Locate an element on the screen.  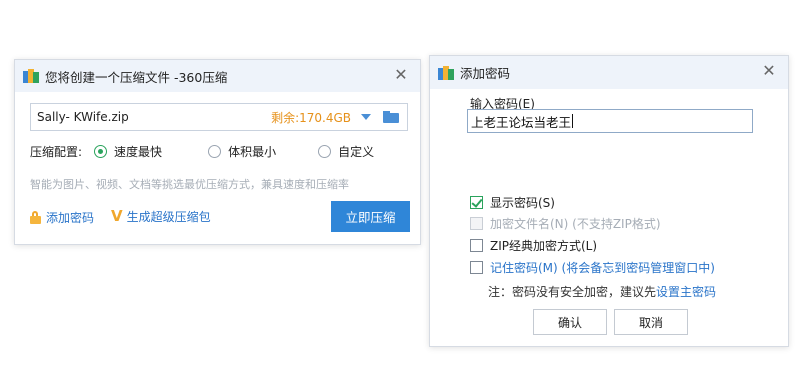
set-master-password-link: 设置主密码 is located at coordinates (686, 292).